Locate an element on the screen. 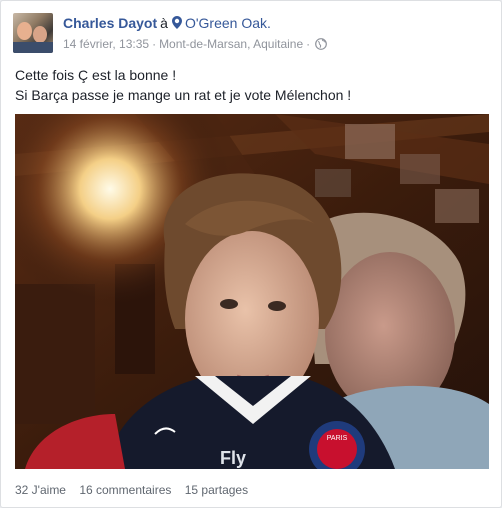 The image size is (502, 508). shares-count-link: 15 partages is located at coordinates (216, 490).